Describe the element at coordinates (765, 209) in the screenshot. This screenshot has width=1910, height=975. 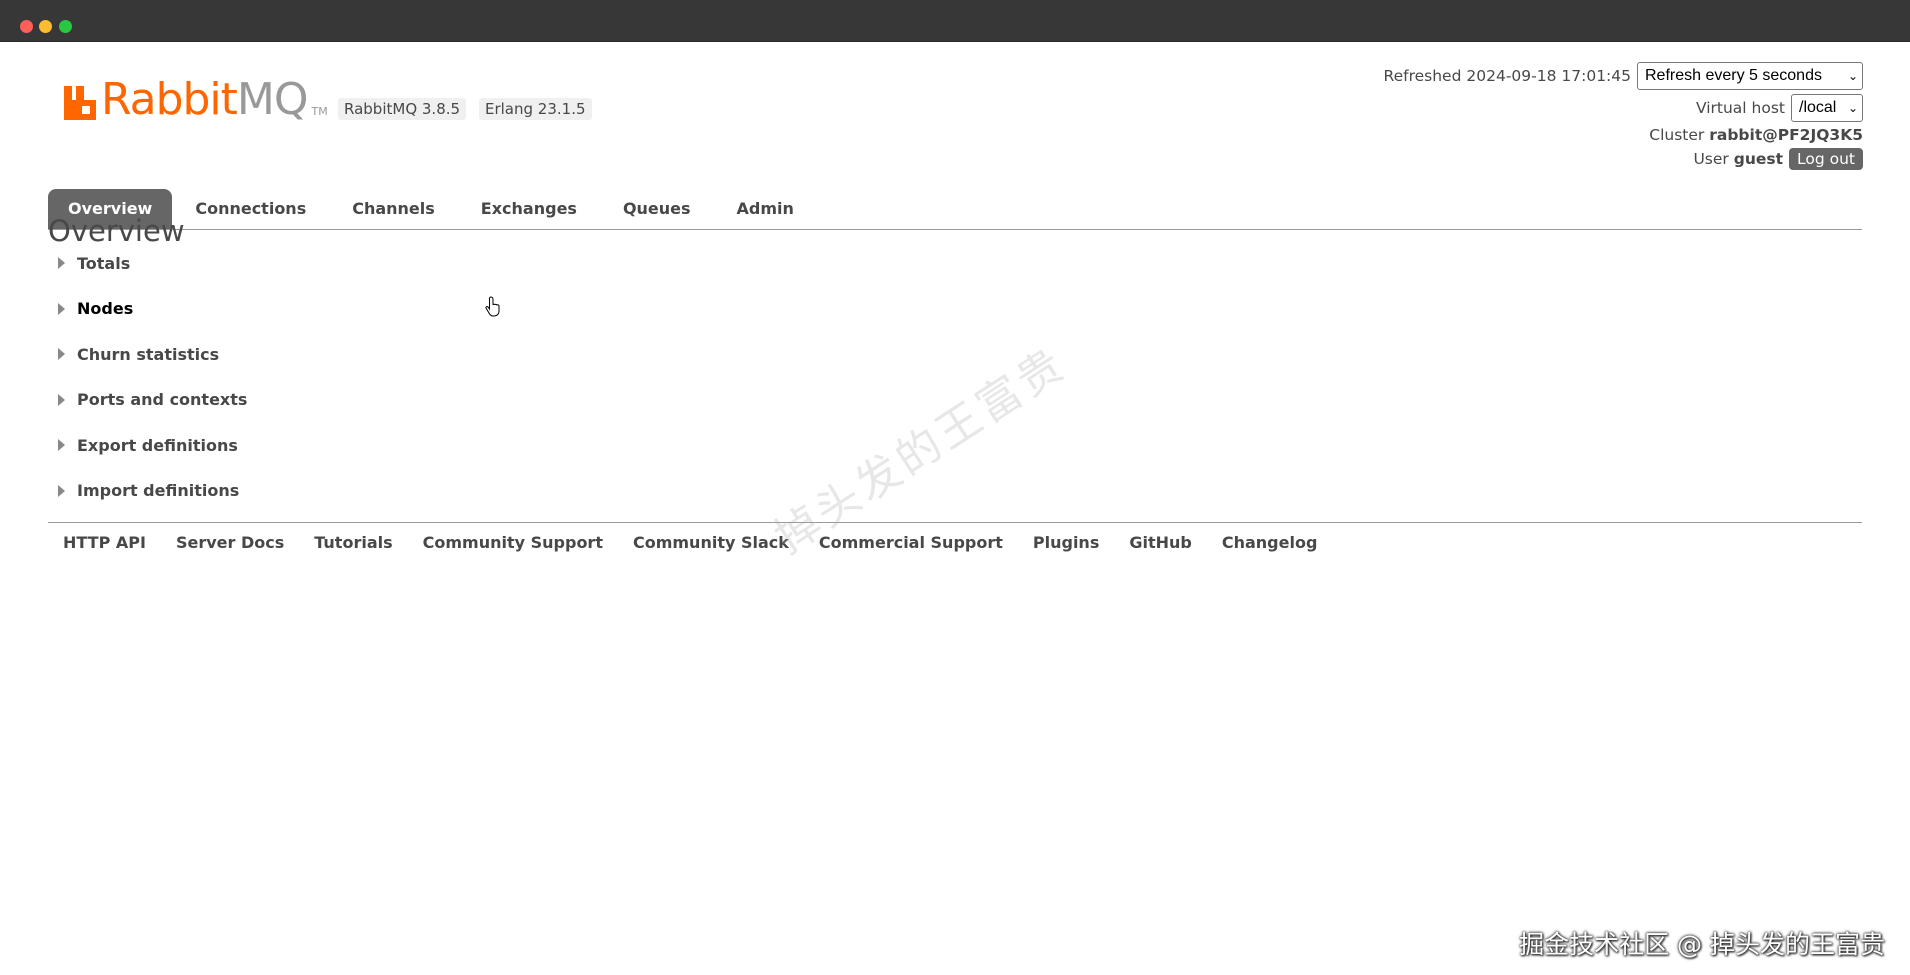
I see `tab-admin: Admin` at that location.